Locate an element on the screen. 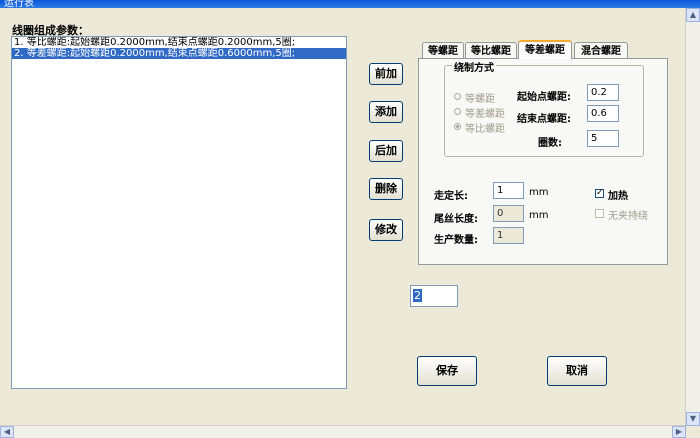 The image size is (700, 438). radio-geometric-pitch-label: 等比螺距 is located at coordinates (485, 129).